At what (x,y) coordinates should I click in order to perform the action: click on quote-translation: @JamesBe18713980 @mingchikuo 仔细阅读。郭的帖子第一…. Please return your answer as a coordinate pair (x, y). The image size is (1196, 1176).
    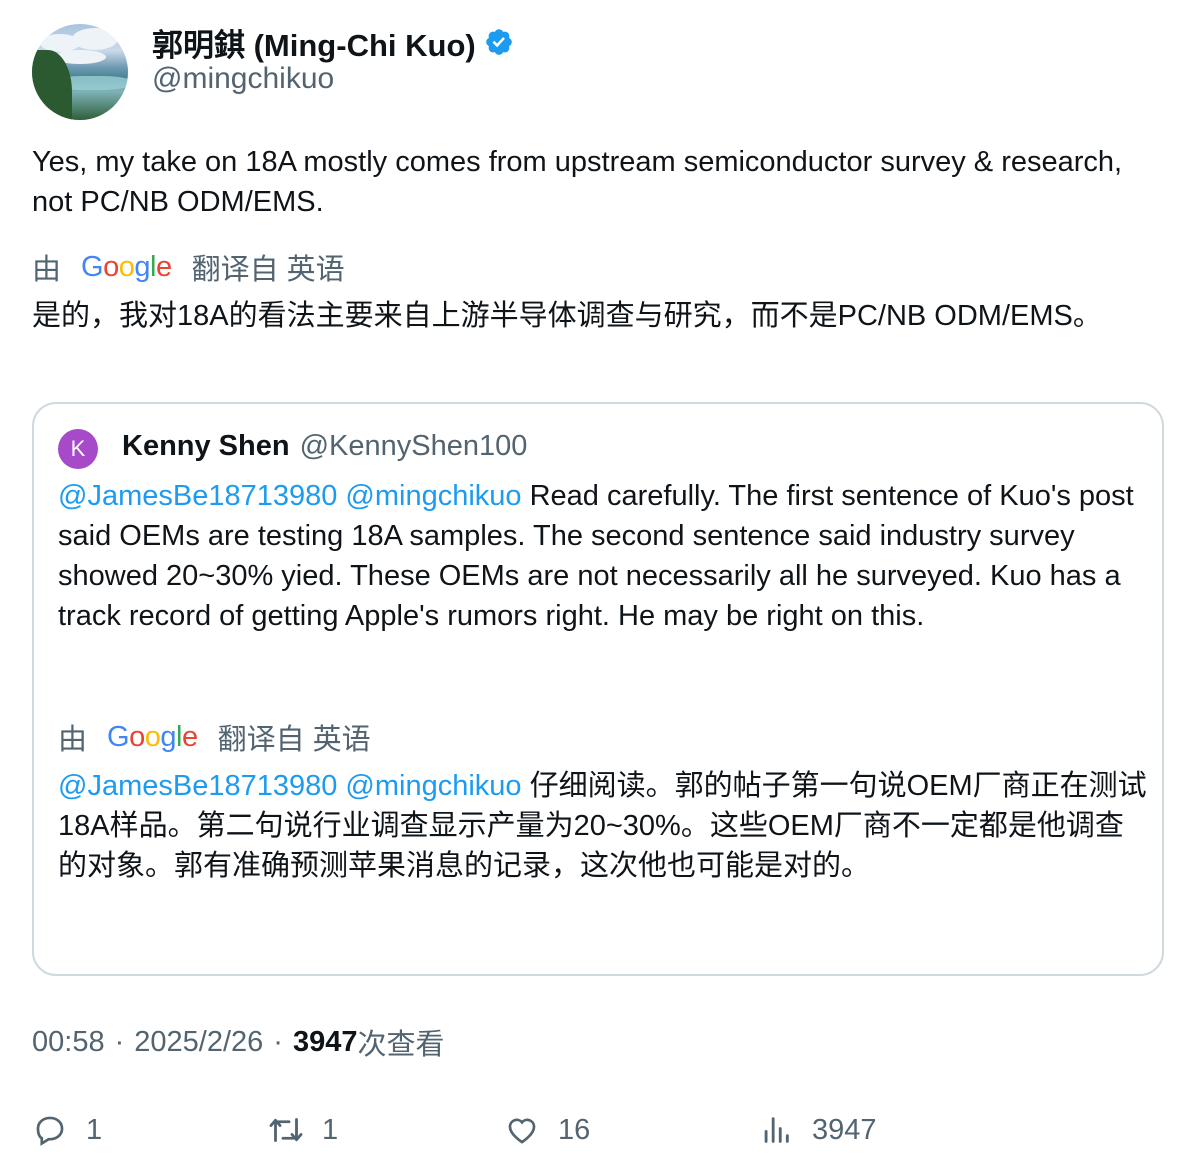
    Looking at the image, I should click on (603, 826).